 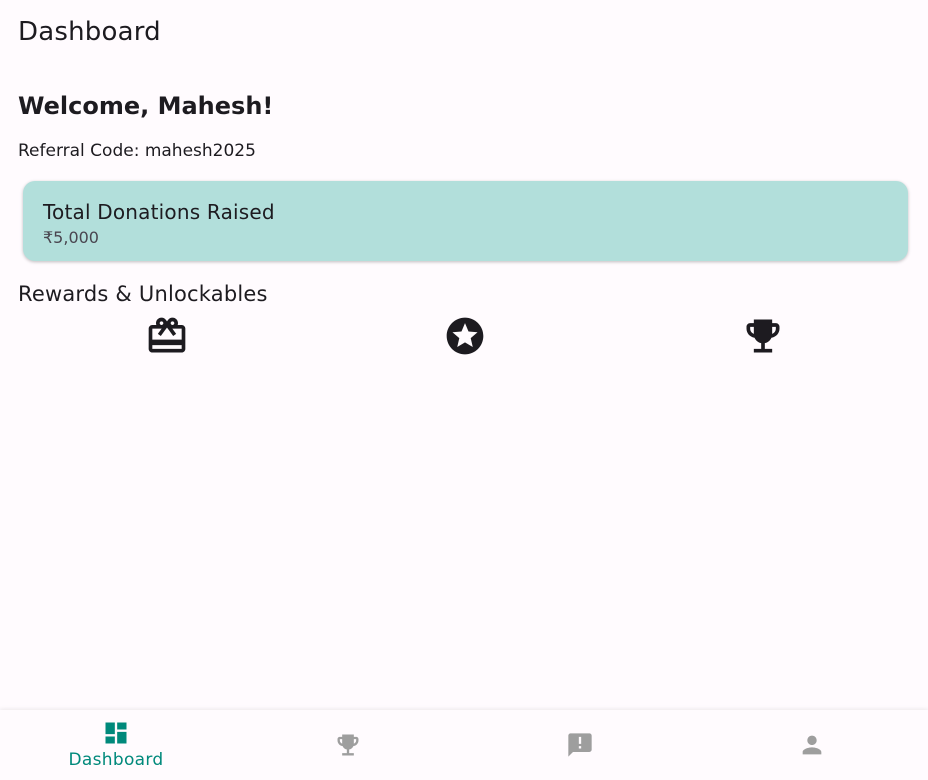 What do you see at coordinates (89, 32) in the screenshot?
I see `page-title: Dashboard` at bounding box center [89, 32].